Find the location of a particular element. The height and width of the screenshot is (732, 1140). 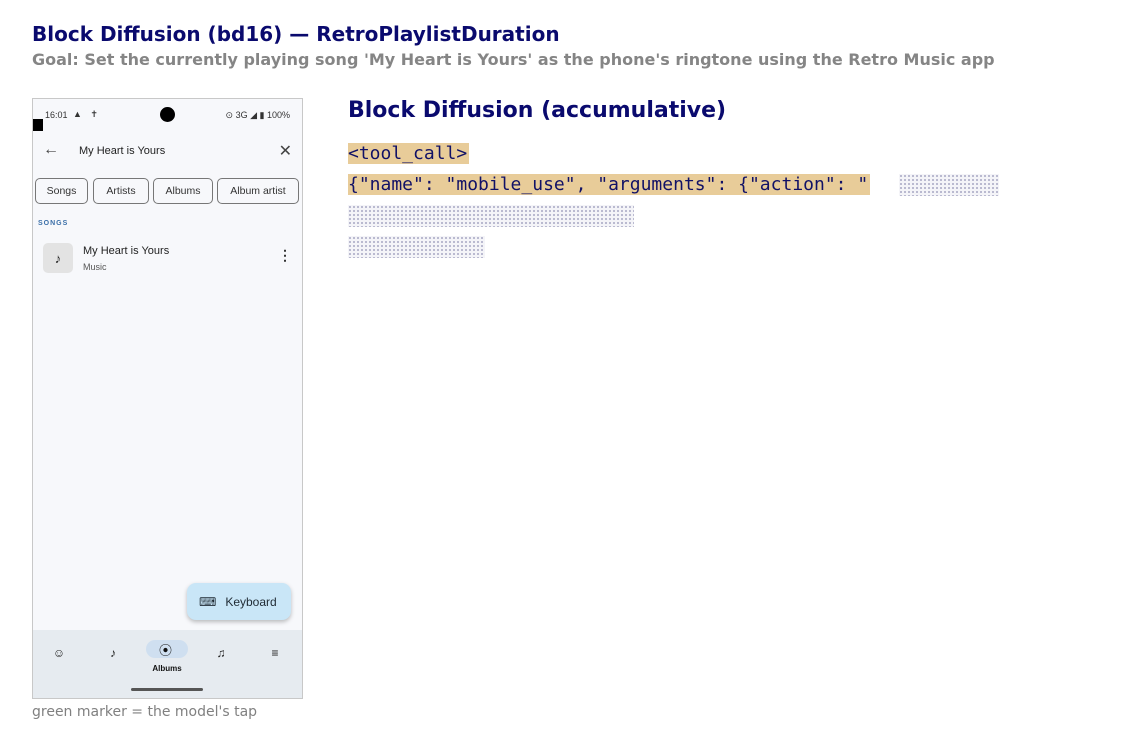

panel-heading: Block Diffusion (accumulative) is located at coordinates (537, 110).